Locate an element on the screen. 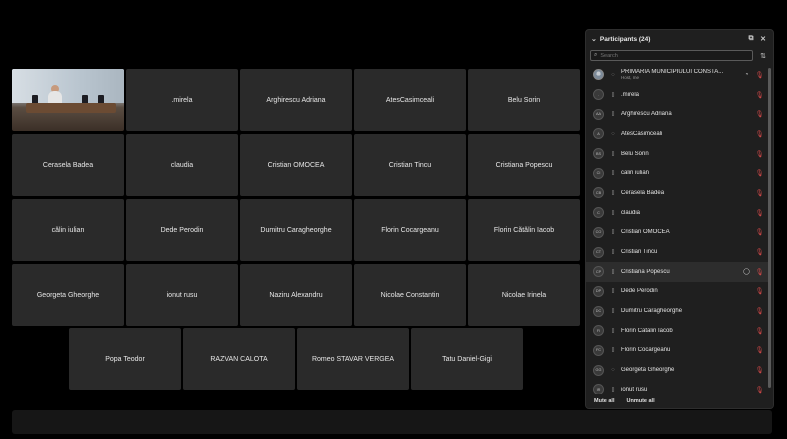 The image size is (787, 439). participant-tile: Dede Perodin is located at coordinates (182, 230).